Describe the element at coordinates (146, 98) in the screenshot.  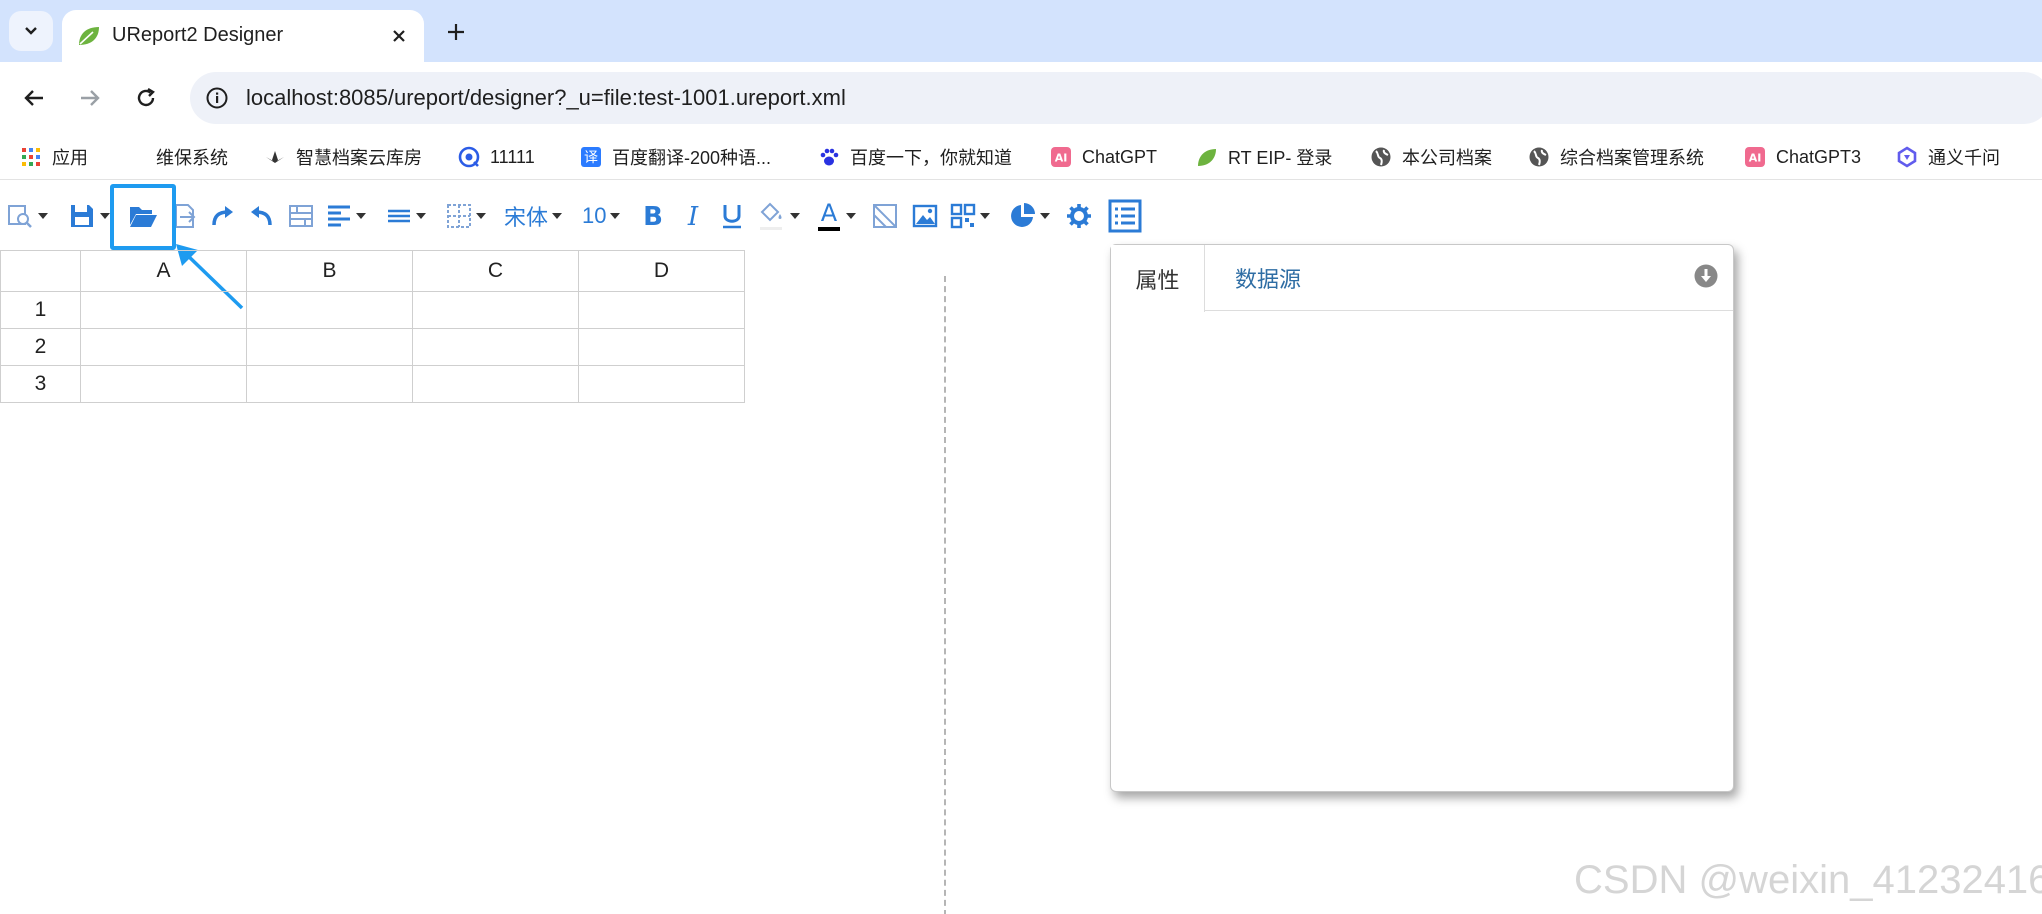
I see `reload-button` at that location.